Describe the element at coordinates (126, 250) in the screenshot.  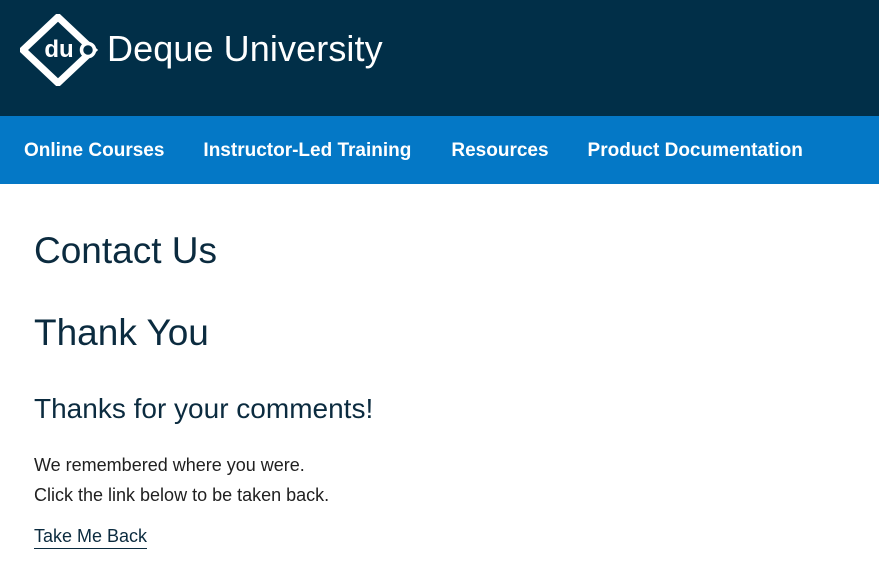
I see `page-title: Contact Us` at that location.